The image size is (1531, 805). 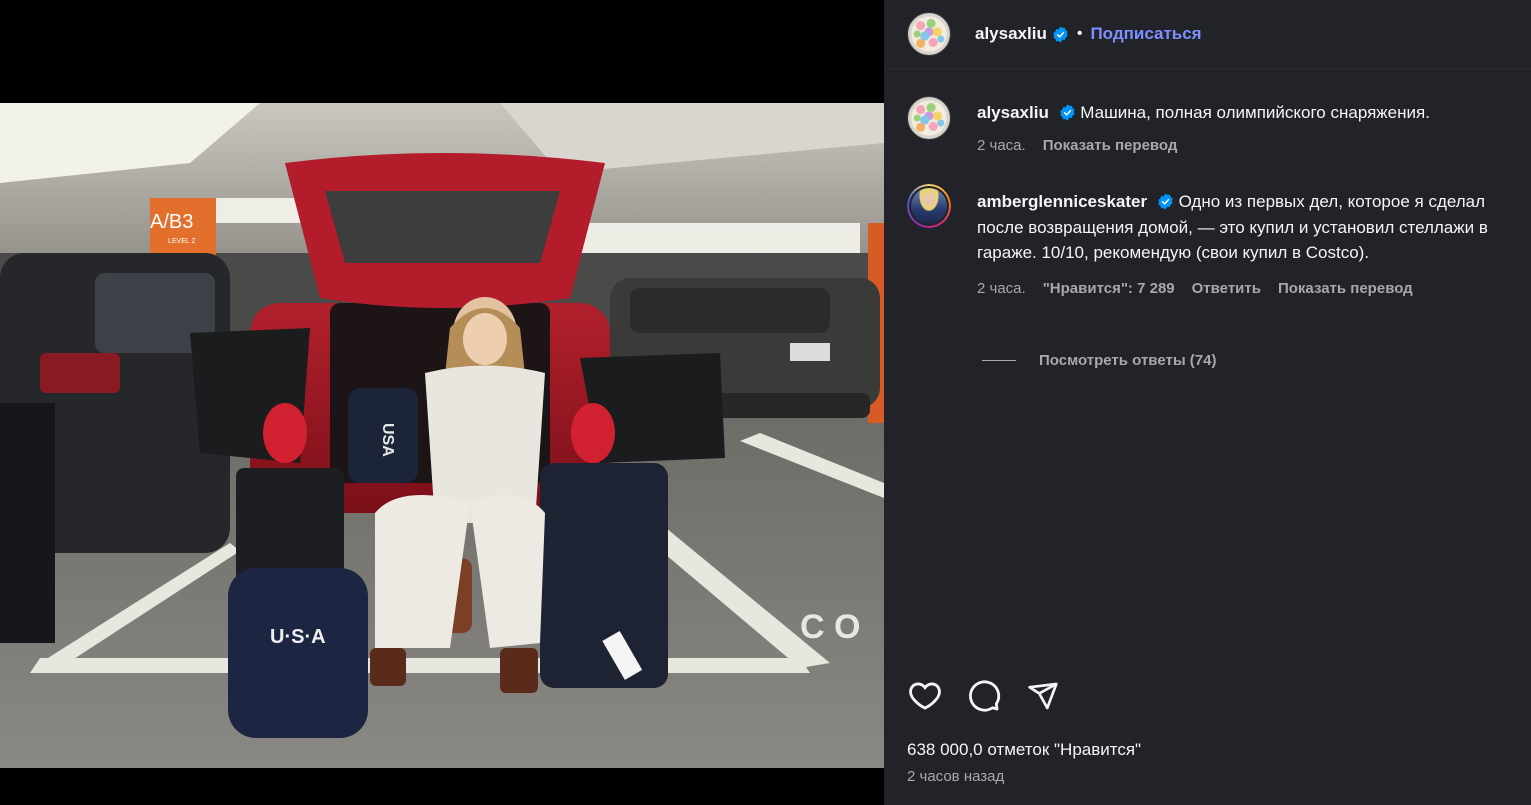 I want to click on pillar-level: LEVEL 2, so click(x=181, y=241).